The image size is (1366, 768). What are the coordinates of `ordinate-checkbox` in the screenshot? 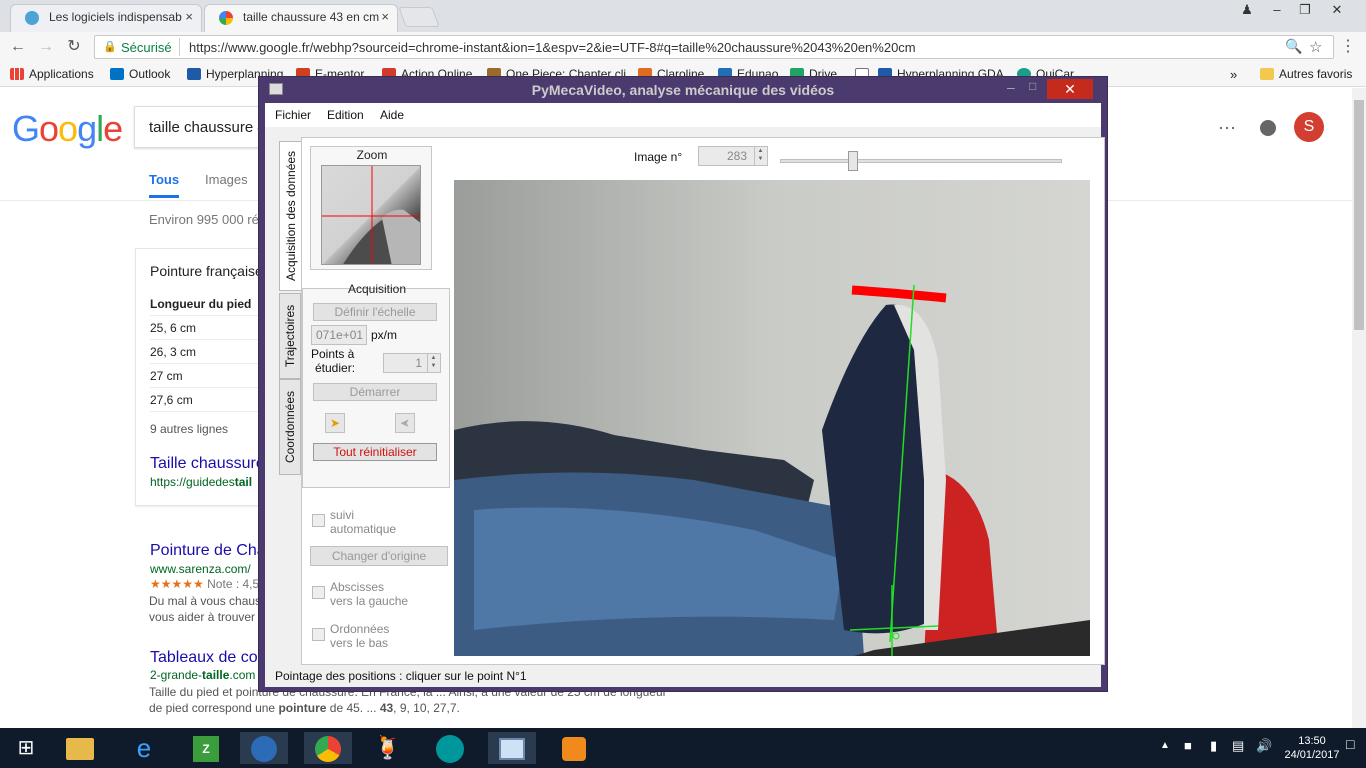 It's located at (318, 634).